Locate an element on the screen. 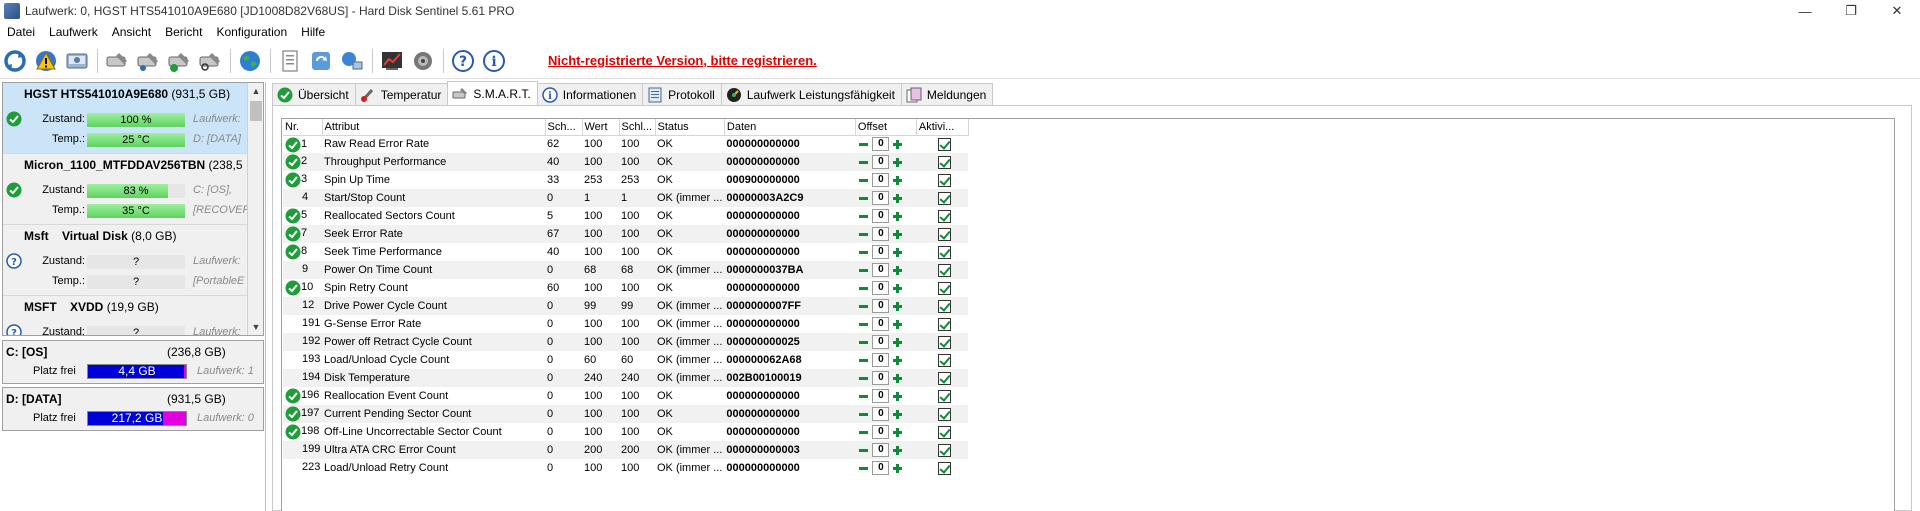 The image size is (1920, 511). tab-messages: Meldungen is located at coordinates (947, 94).